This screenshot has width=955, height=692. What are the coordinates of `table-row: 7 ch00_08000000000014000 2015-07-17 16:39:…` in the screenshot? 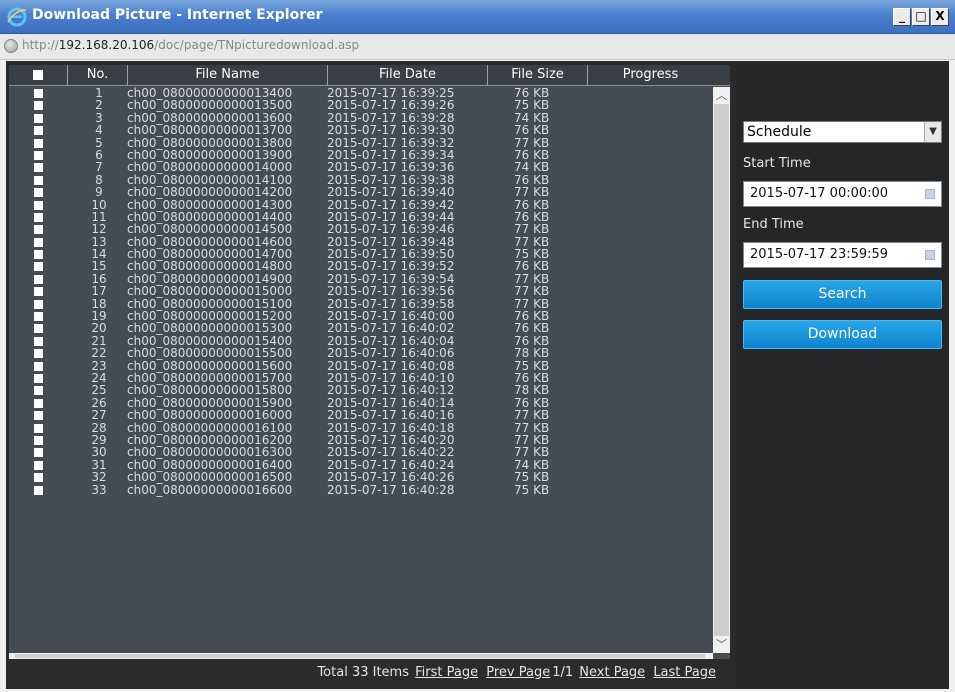 It's located at (361, 167).